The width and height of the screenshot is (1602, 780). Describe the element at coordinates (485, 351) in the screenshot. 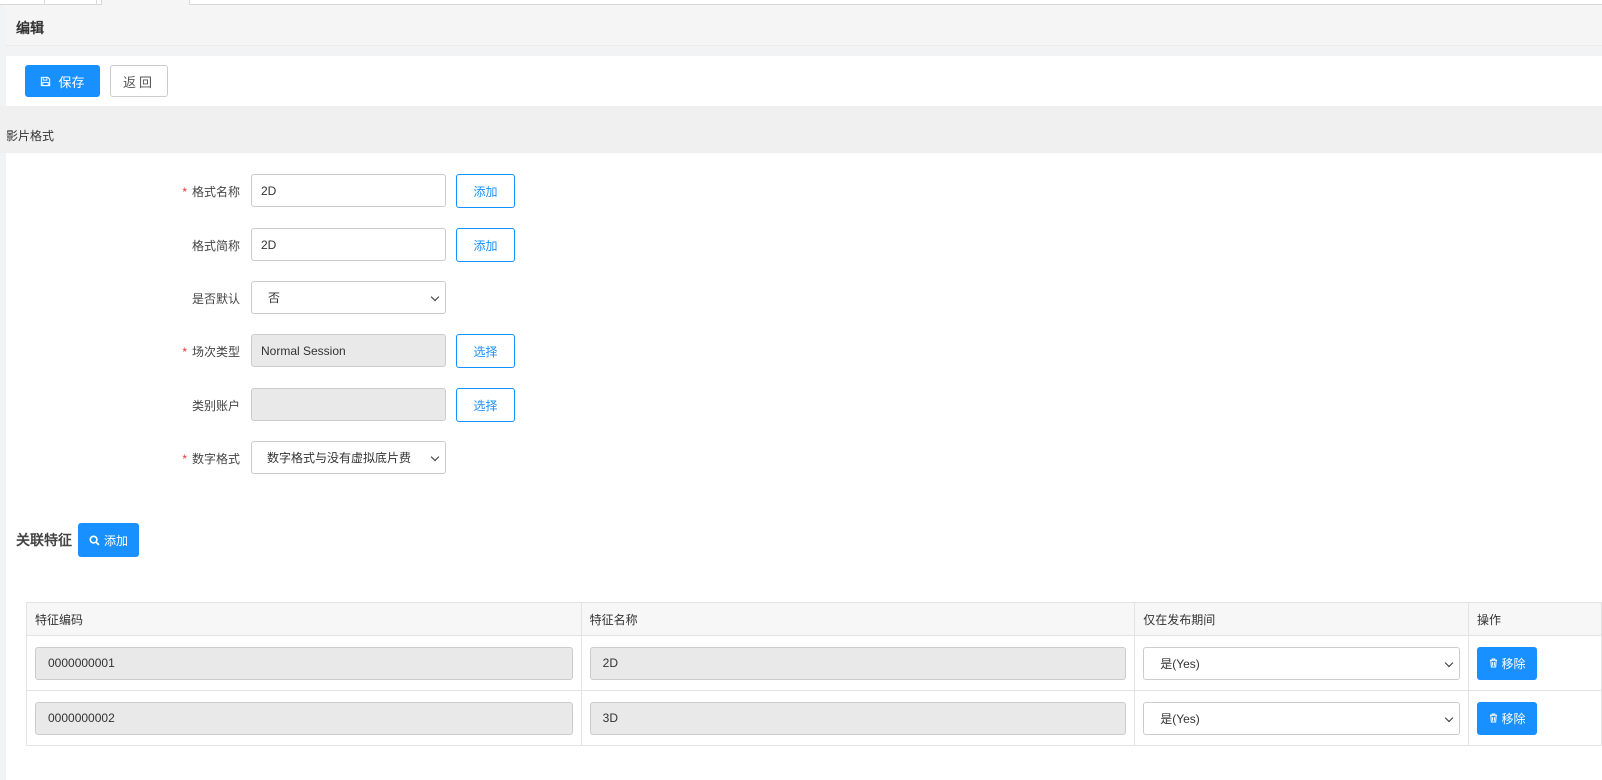

I see `session-type-select-button: 选择` at that location.